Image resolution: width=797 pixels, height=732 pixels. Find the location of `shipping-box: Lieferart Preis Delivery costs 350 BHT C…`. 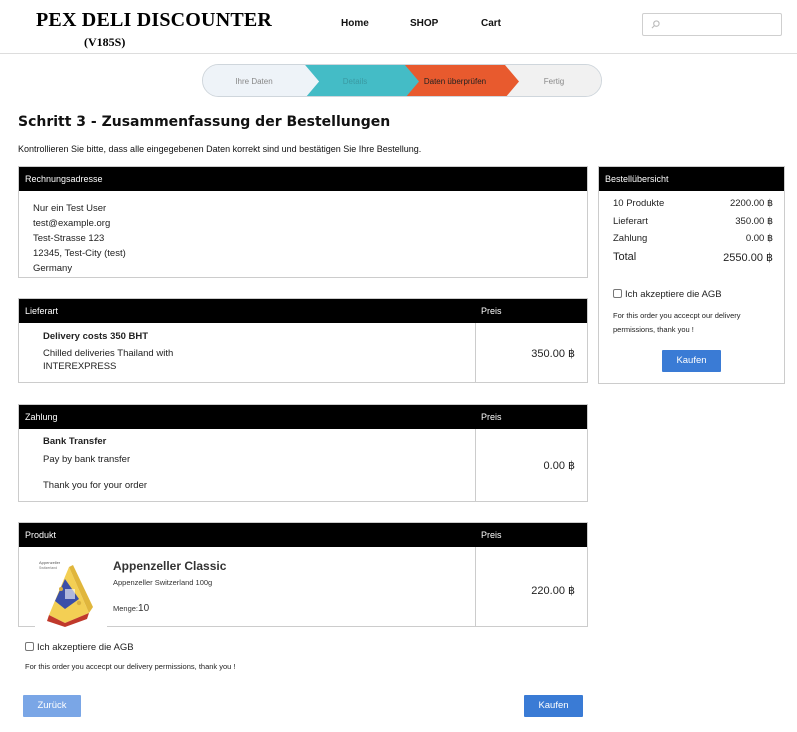

shipping-box: Lieferart Preis Delivery costs 350 BHT C… is located at coordinates (303, 340).